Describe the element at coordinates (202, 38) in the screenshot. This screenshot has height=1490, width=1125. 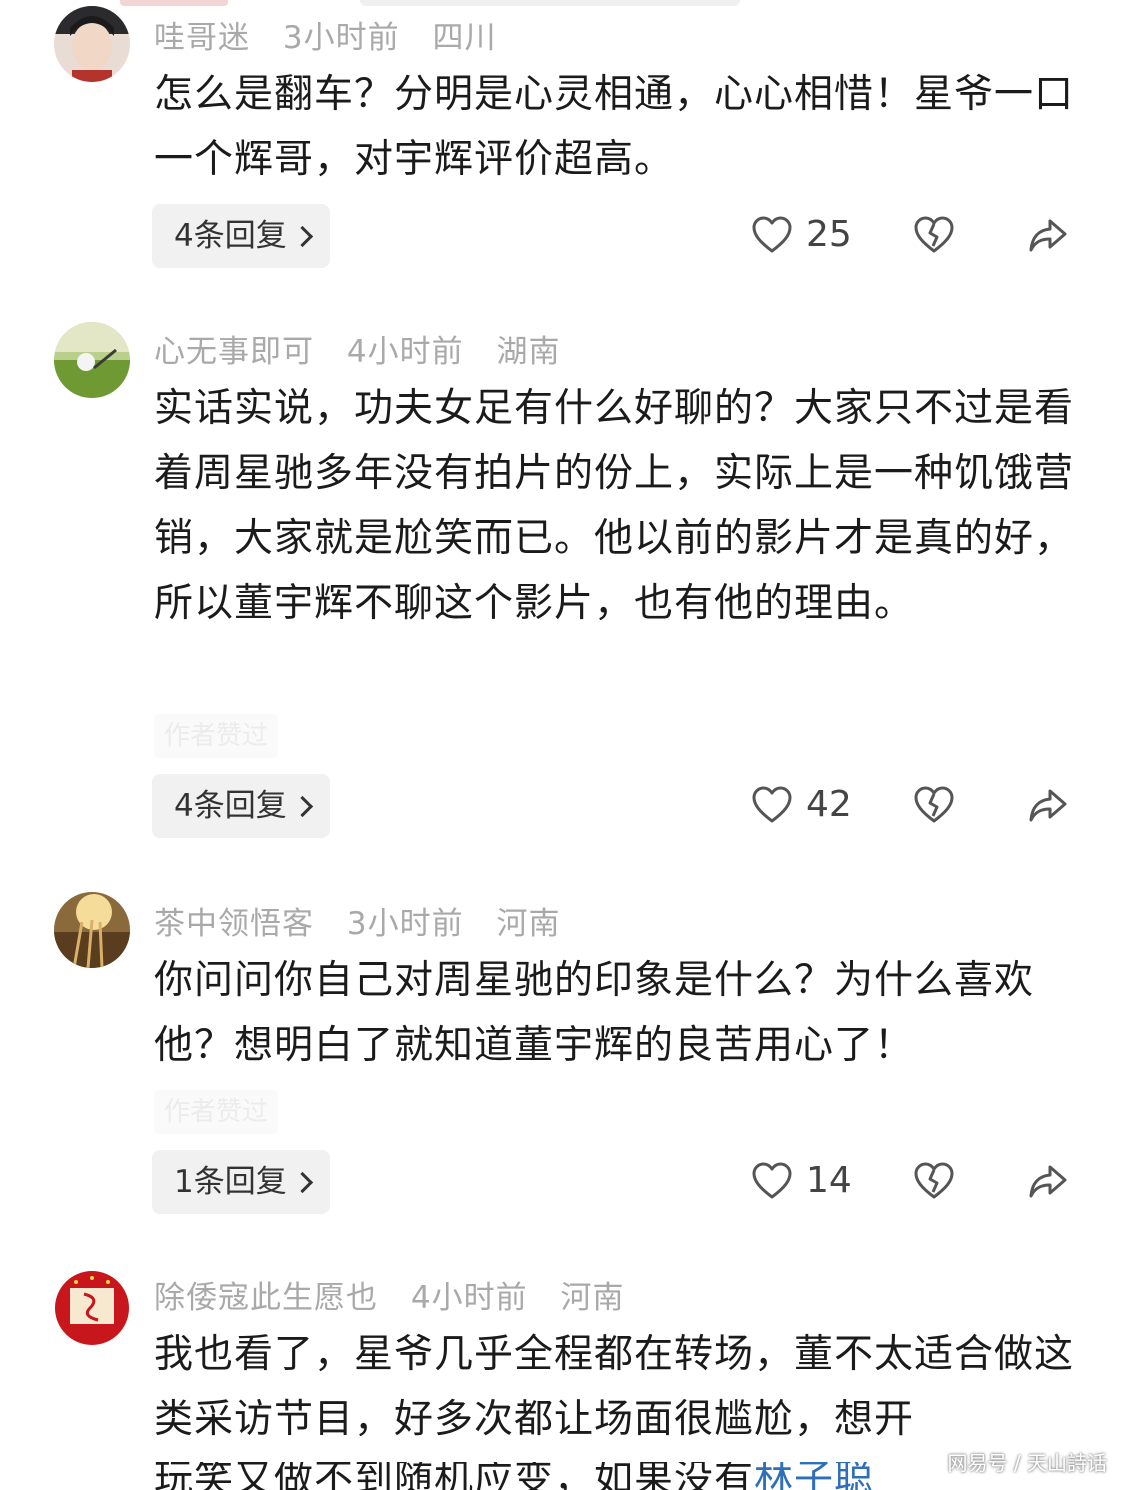
I see `username: 哇哥迷` at that location.